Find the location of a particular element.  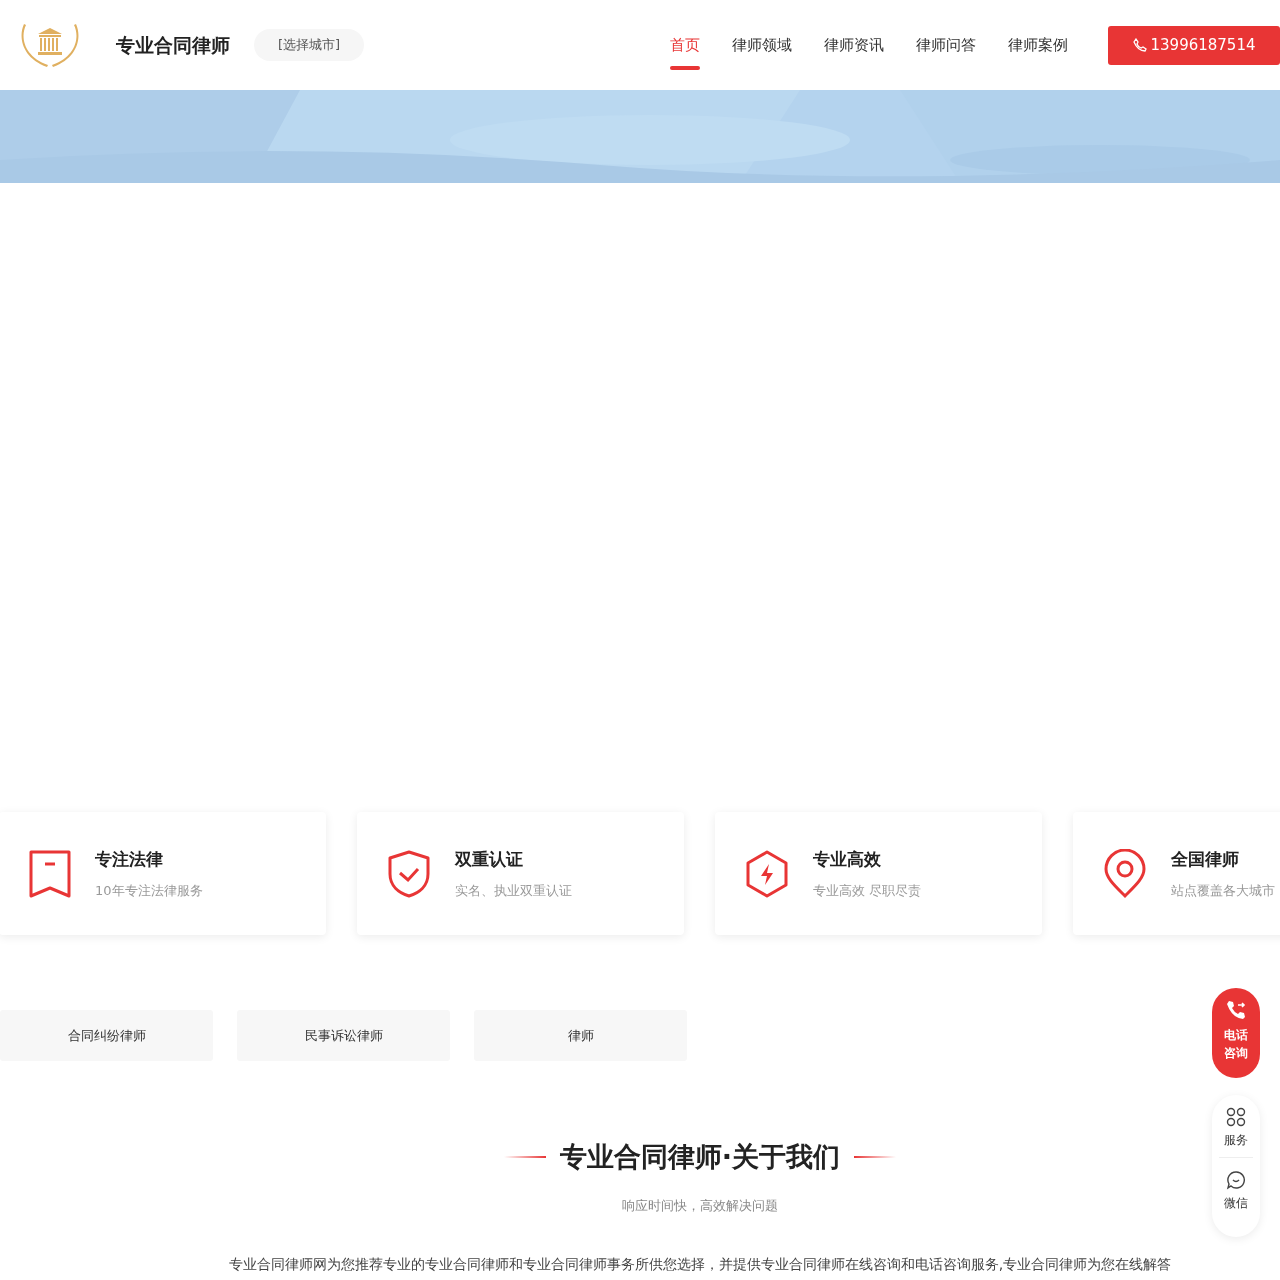

section-subtitle: 响应时间快，高效解决问题 is located at coordinates (700, 1205).